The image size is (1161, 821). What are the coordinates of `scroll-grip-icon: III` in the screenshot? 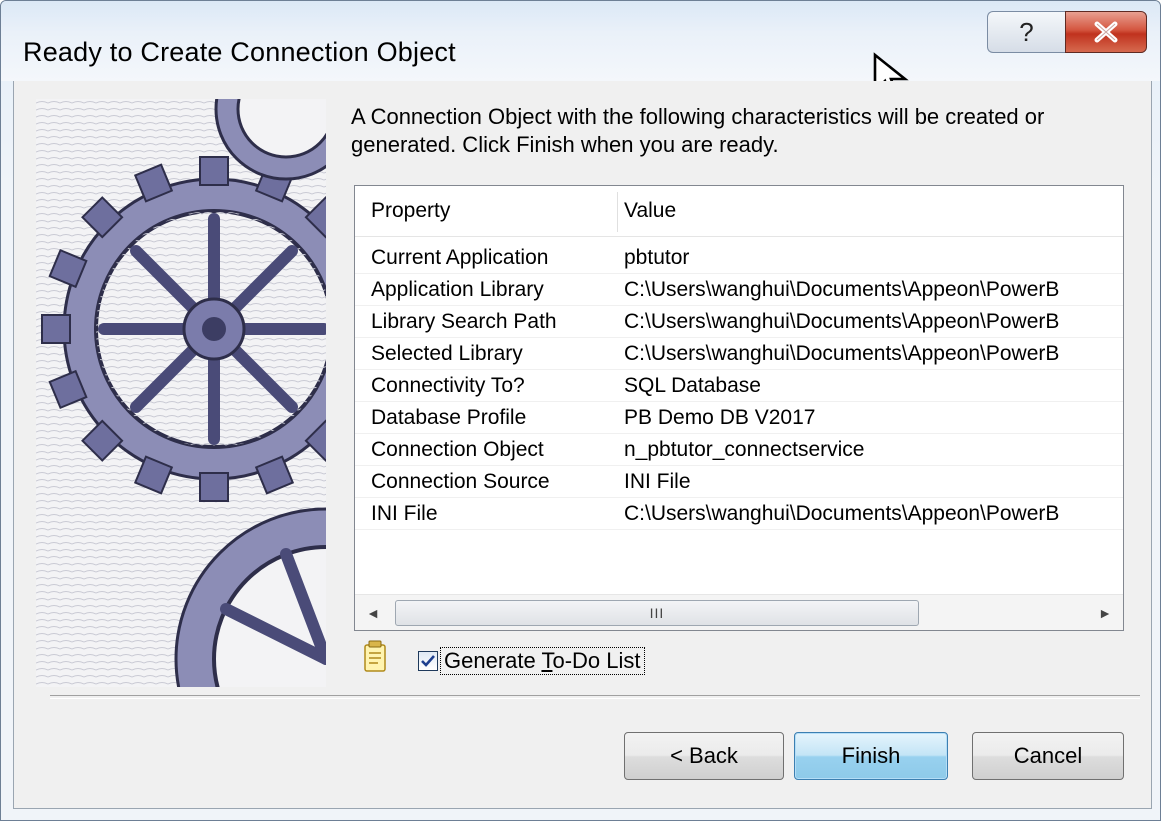 It's located at (657, 613).